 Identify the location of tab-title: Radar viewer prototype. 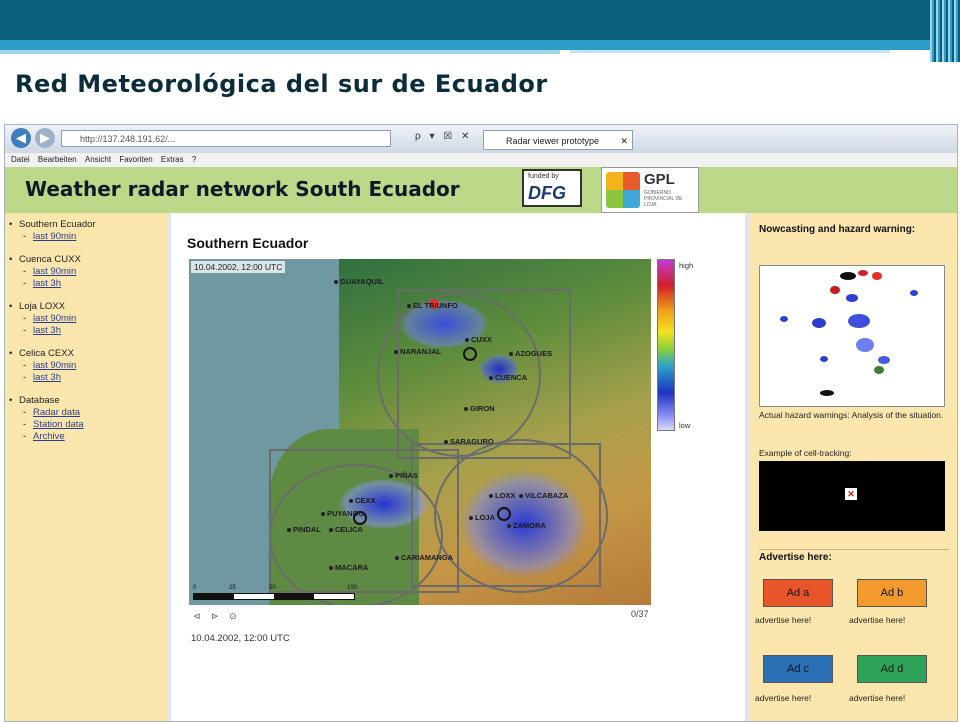
(553, 141).